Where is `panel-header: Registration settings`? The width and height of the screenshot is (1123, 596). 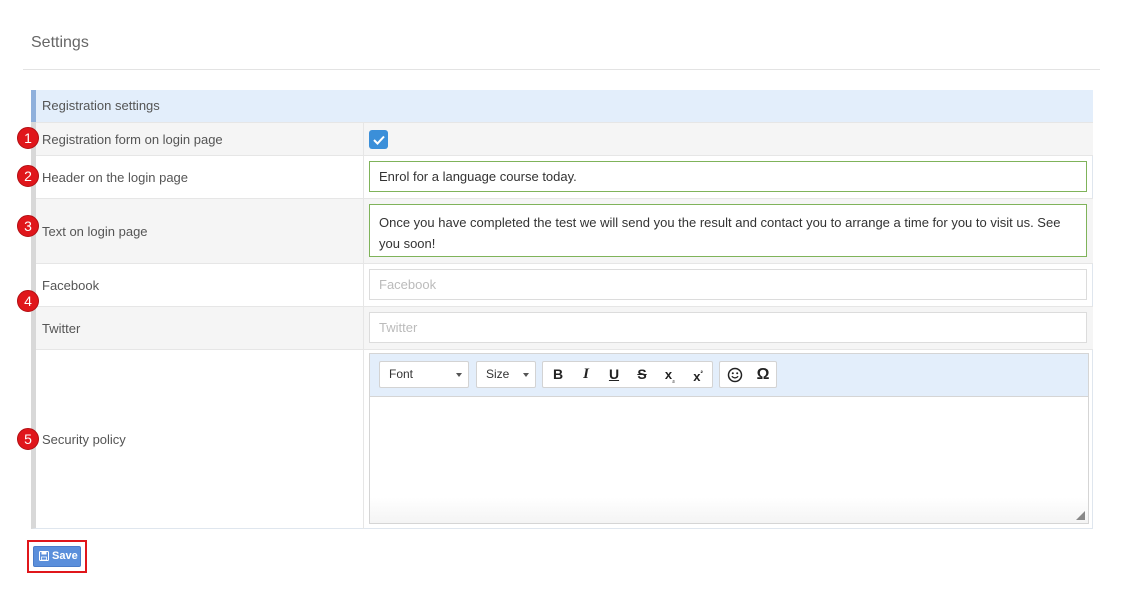
panel-header: Registration settings is located at coordinates (562, 106).